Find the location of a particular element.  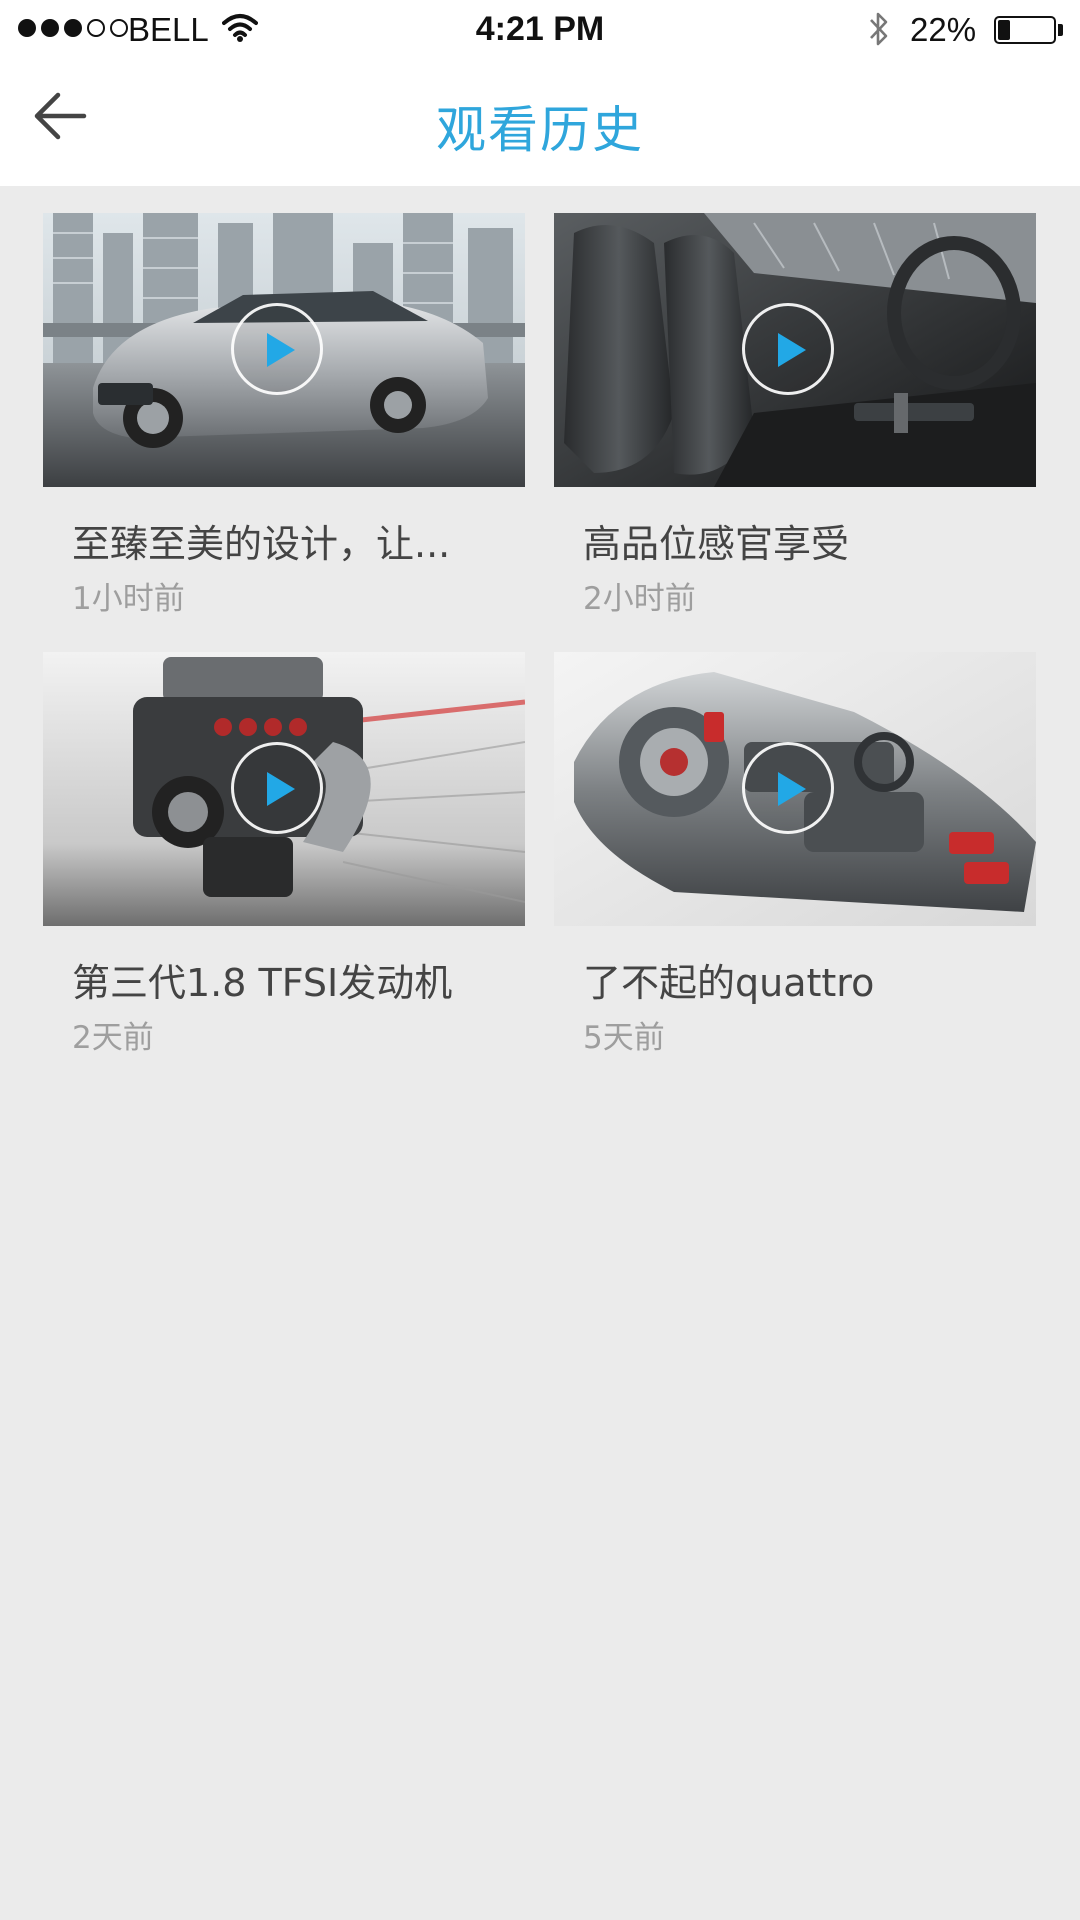

history-card: 高品位感官享受 2小时前 is located at coordinates (795, 423).